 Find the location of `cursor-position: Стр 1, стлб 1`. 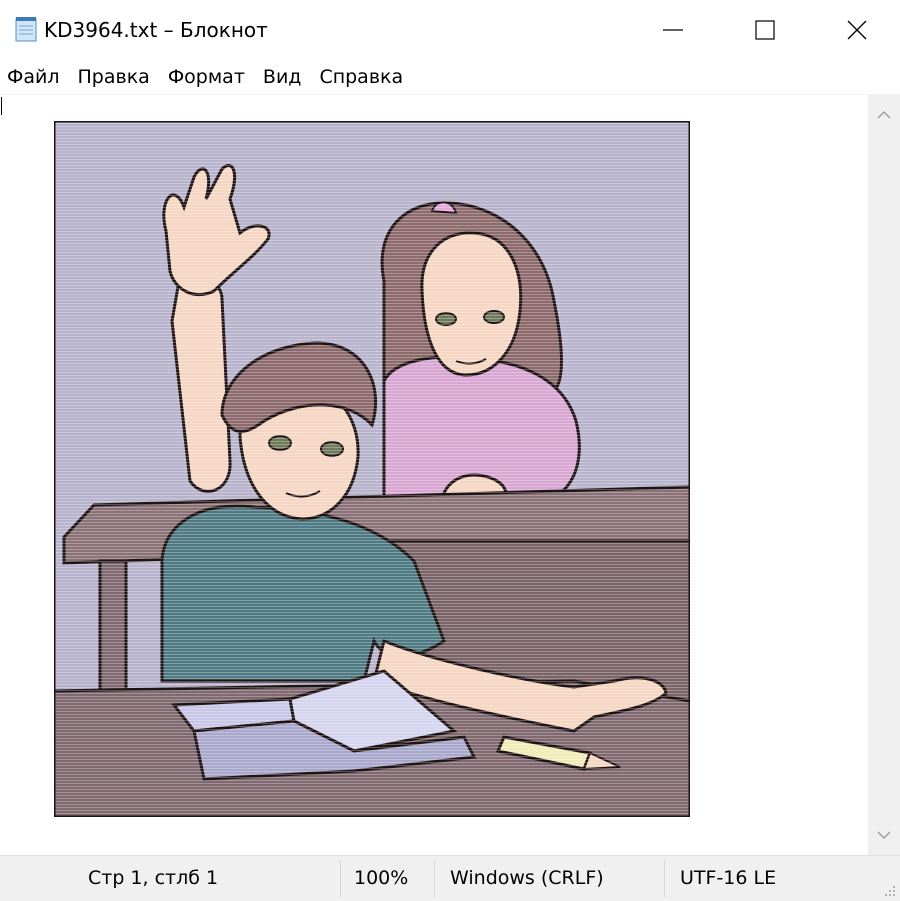

cursor-position: Стр 1, стлб 1 is located at coordinates (153, 878).